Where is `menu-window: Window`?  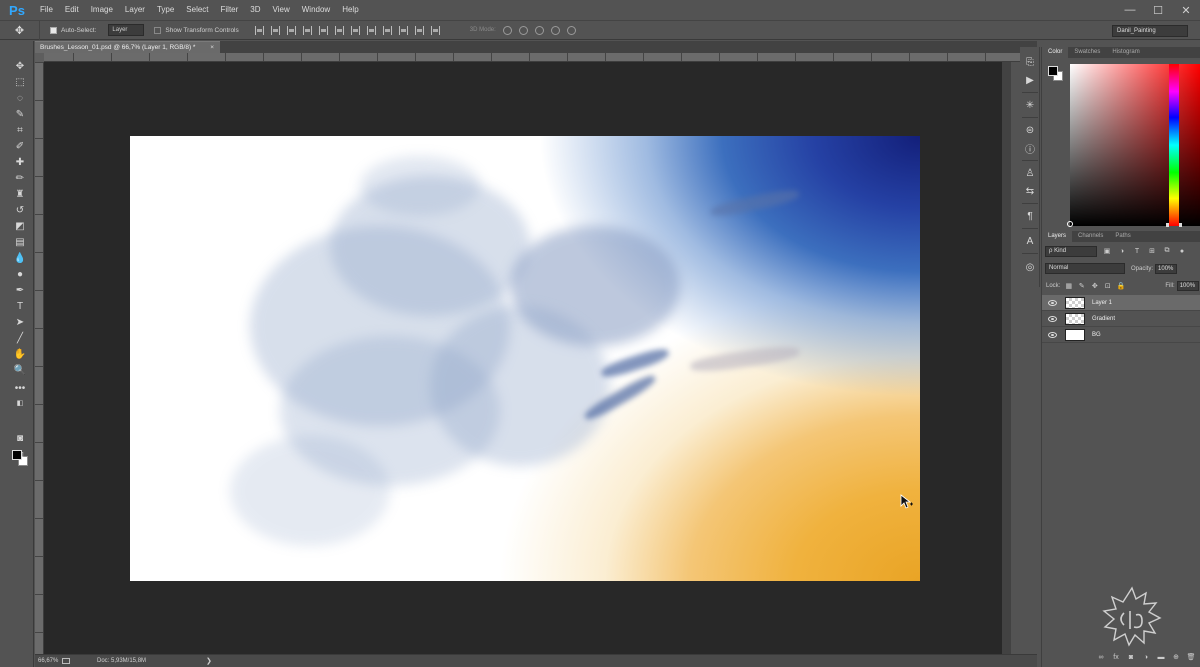 menu-window: Window is located at coordinates (316, 10).